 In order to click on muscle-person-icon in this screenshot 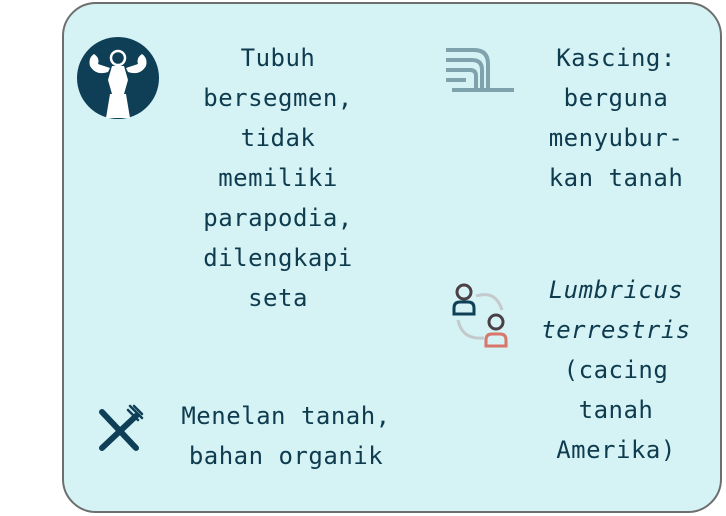, I will do `click(118, 80)`.